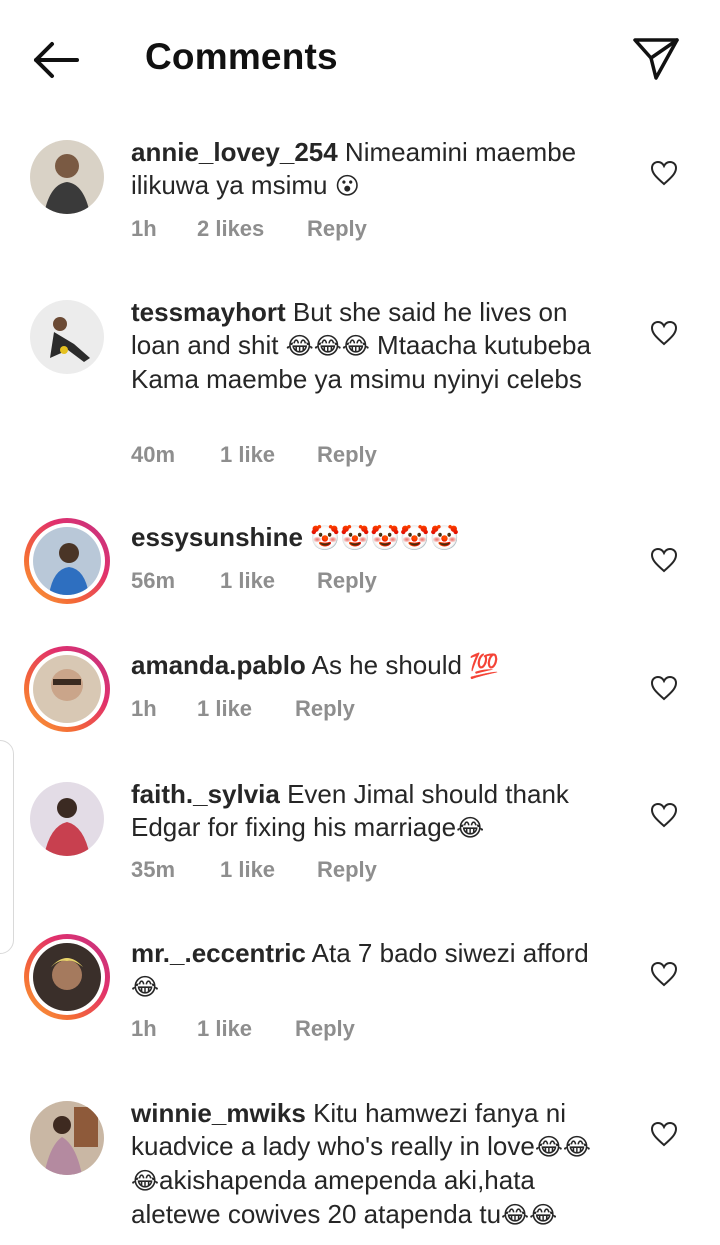  I want to click on paper-plane-icon, so click(656, 59).